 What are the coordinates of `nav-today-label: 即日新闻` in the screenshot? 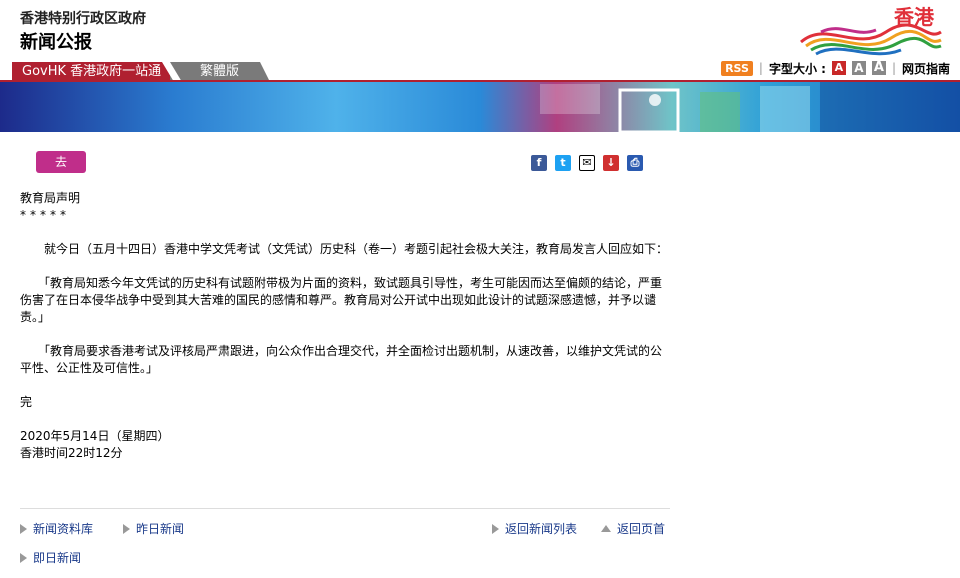 It's located at (57, 557).